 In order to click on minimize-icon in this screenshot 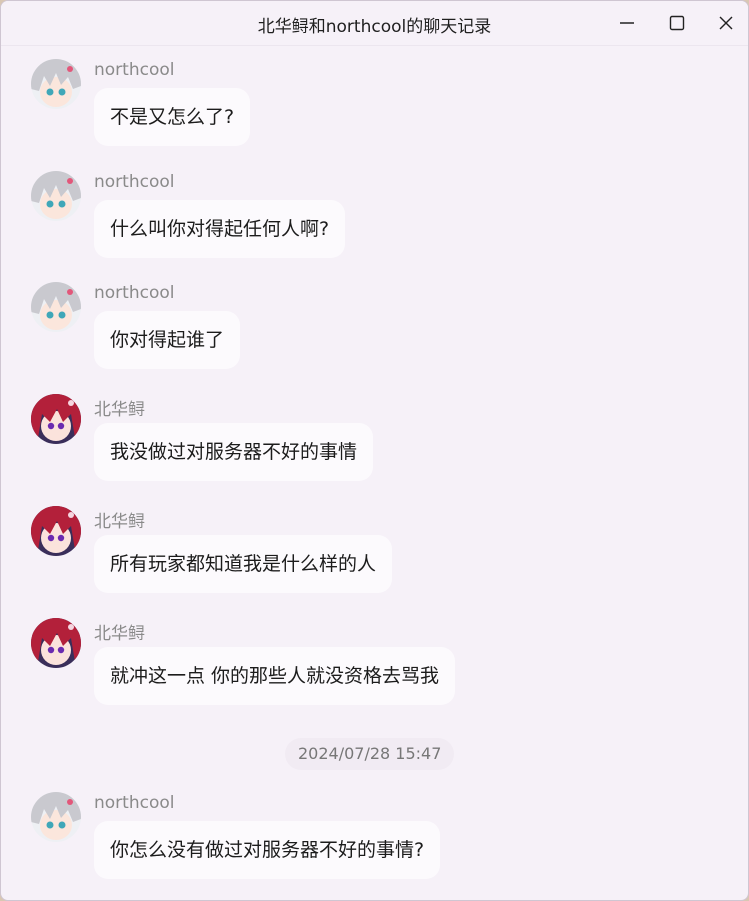, I will do `click(627, 23)`.